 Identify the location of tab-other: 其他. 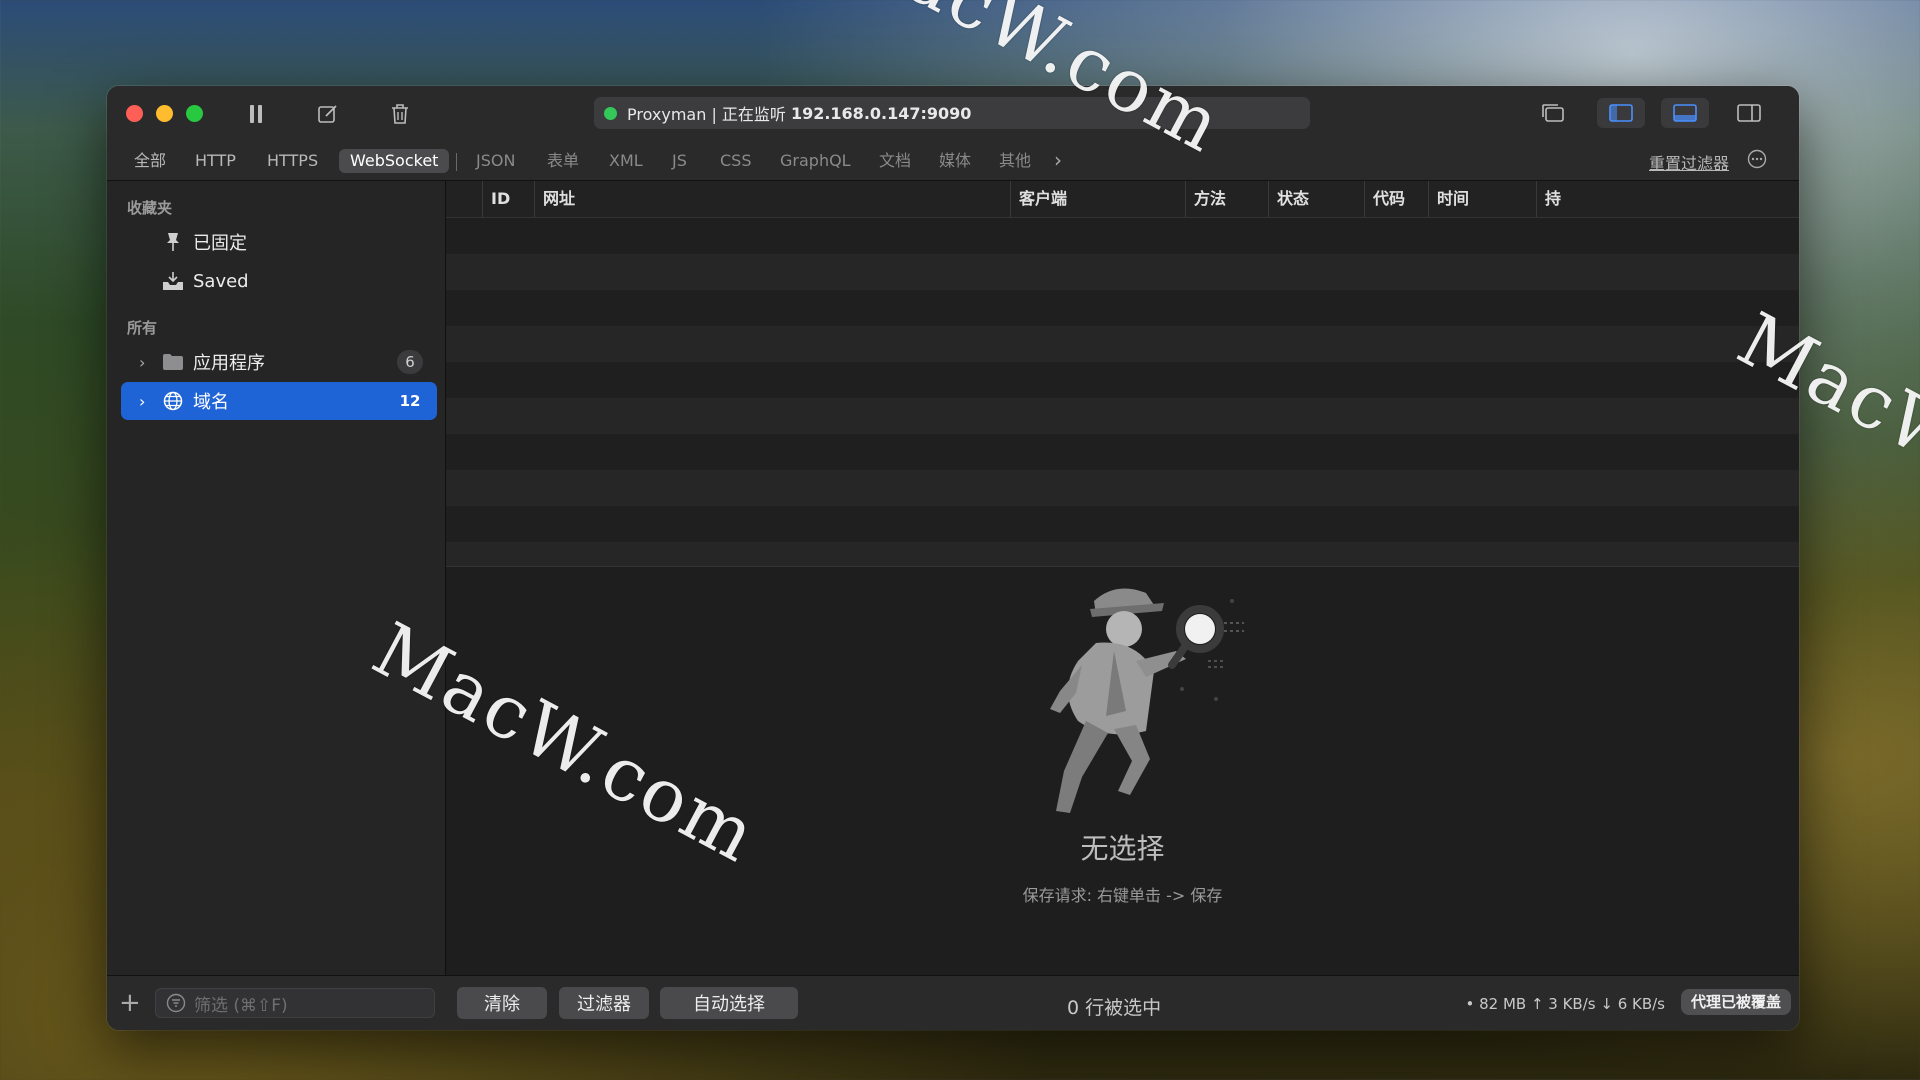
(1015, 161).